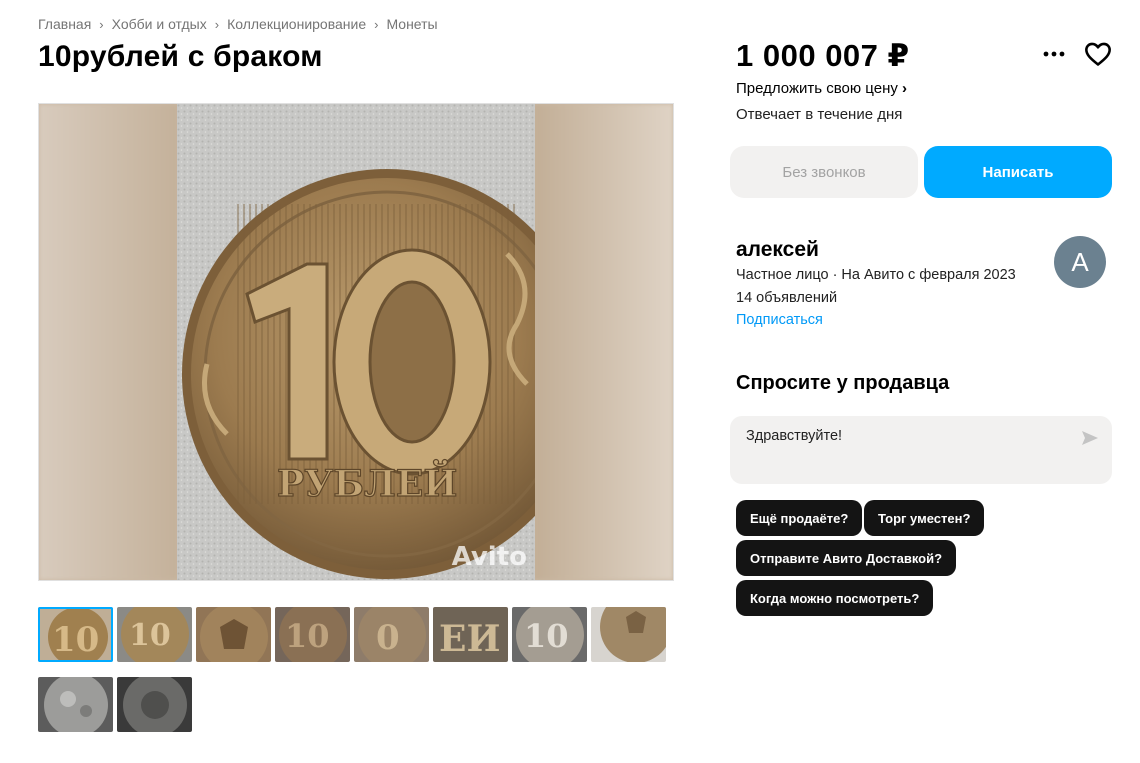  I want to click on message-input, so click(906, 436).